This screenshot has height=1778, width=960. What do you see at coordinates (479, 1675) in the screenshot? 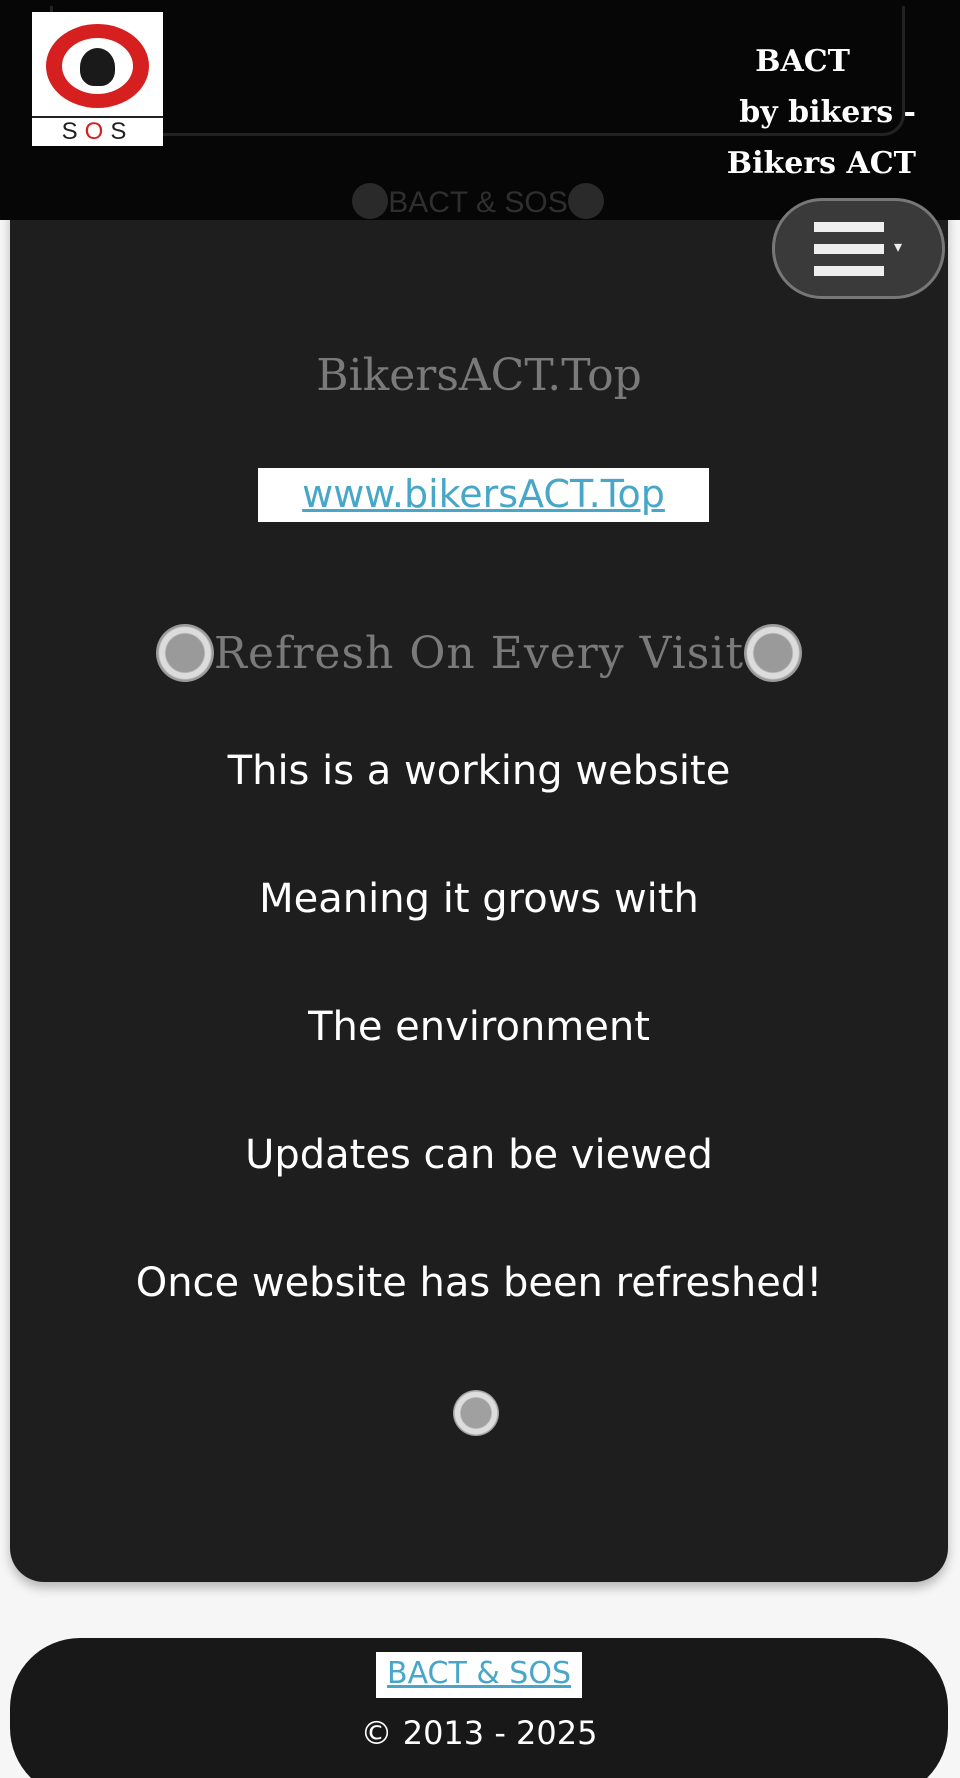
I see `footer-link: BACT & SOS` at bounding box center [479, 1675].